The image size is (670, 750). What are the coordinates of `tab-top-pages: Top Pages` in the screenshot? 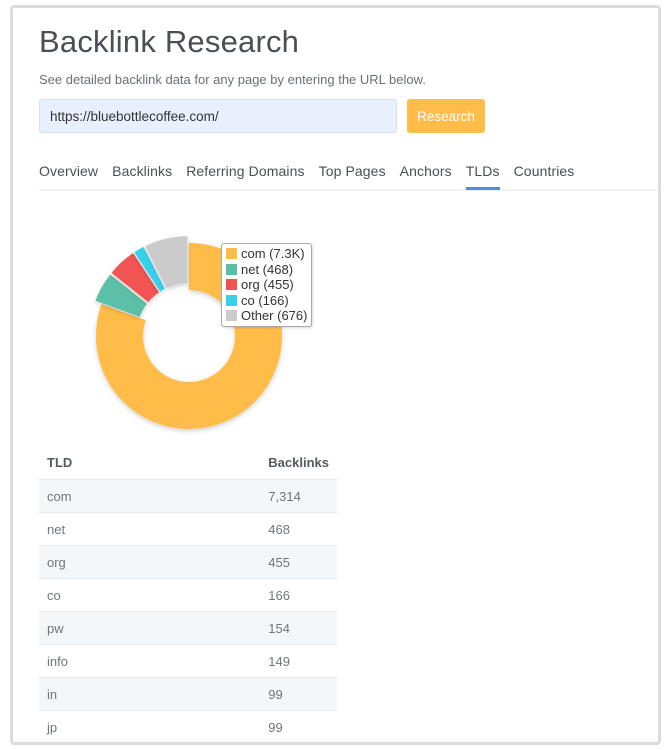 It's located at (352, 173).